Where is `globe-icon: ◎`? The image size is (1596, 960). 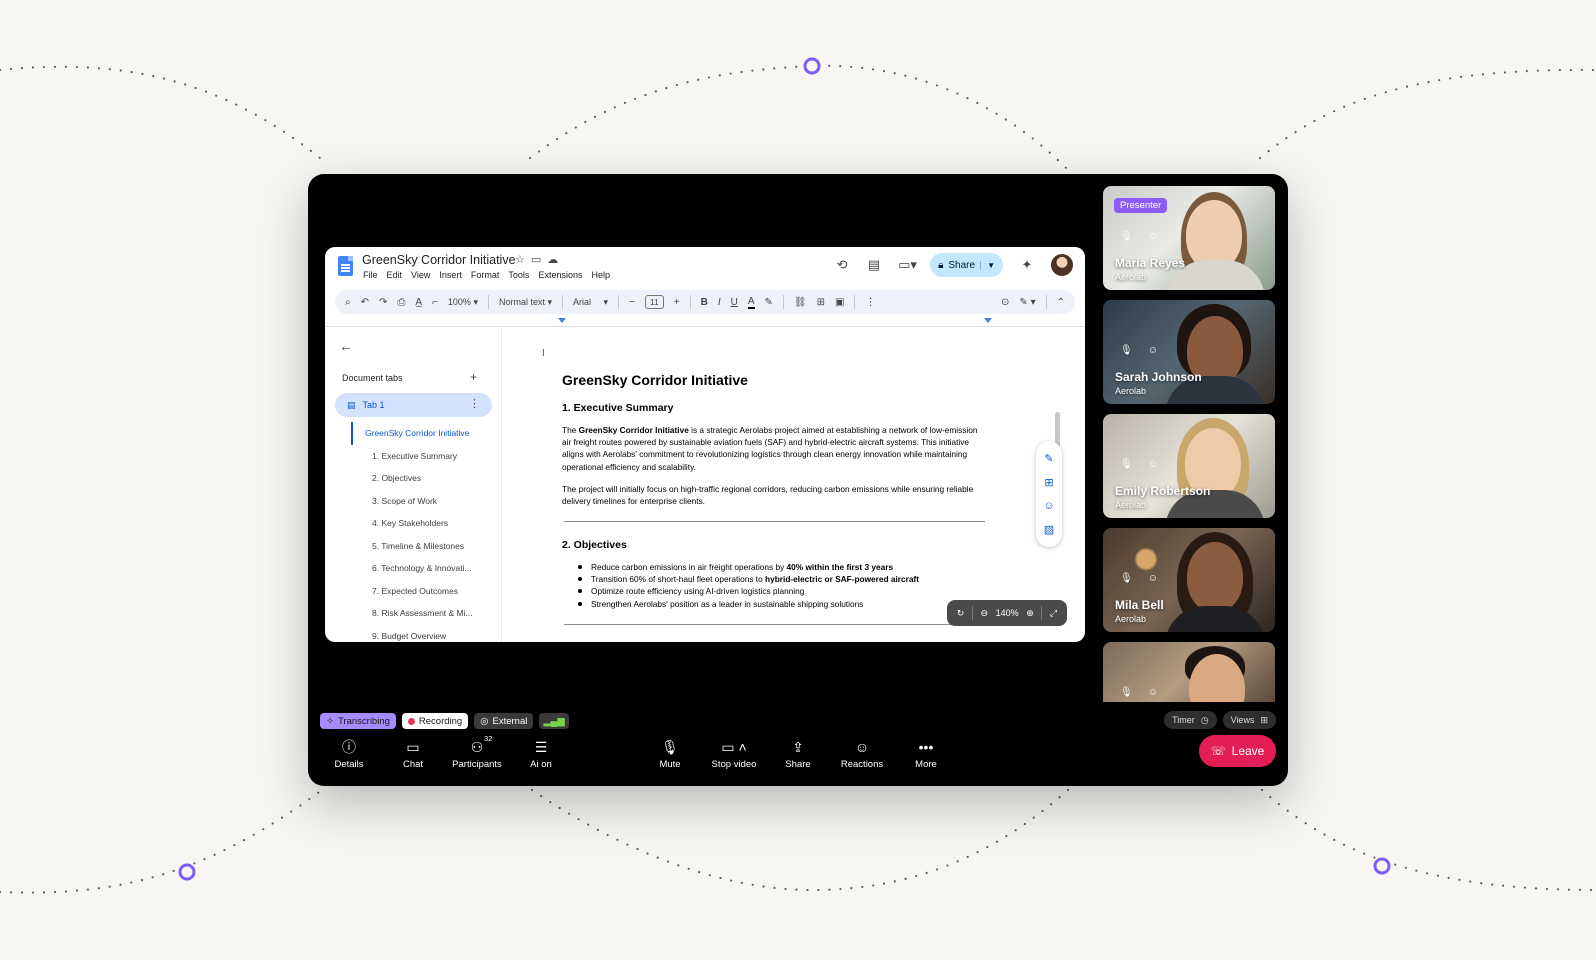
globe-icon: ◎ is located at coordinates (484, 721).